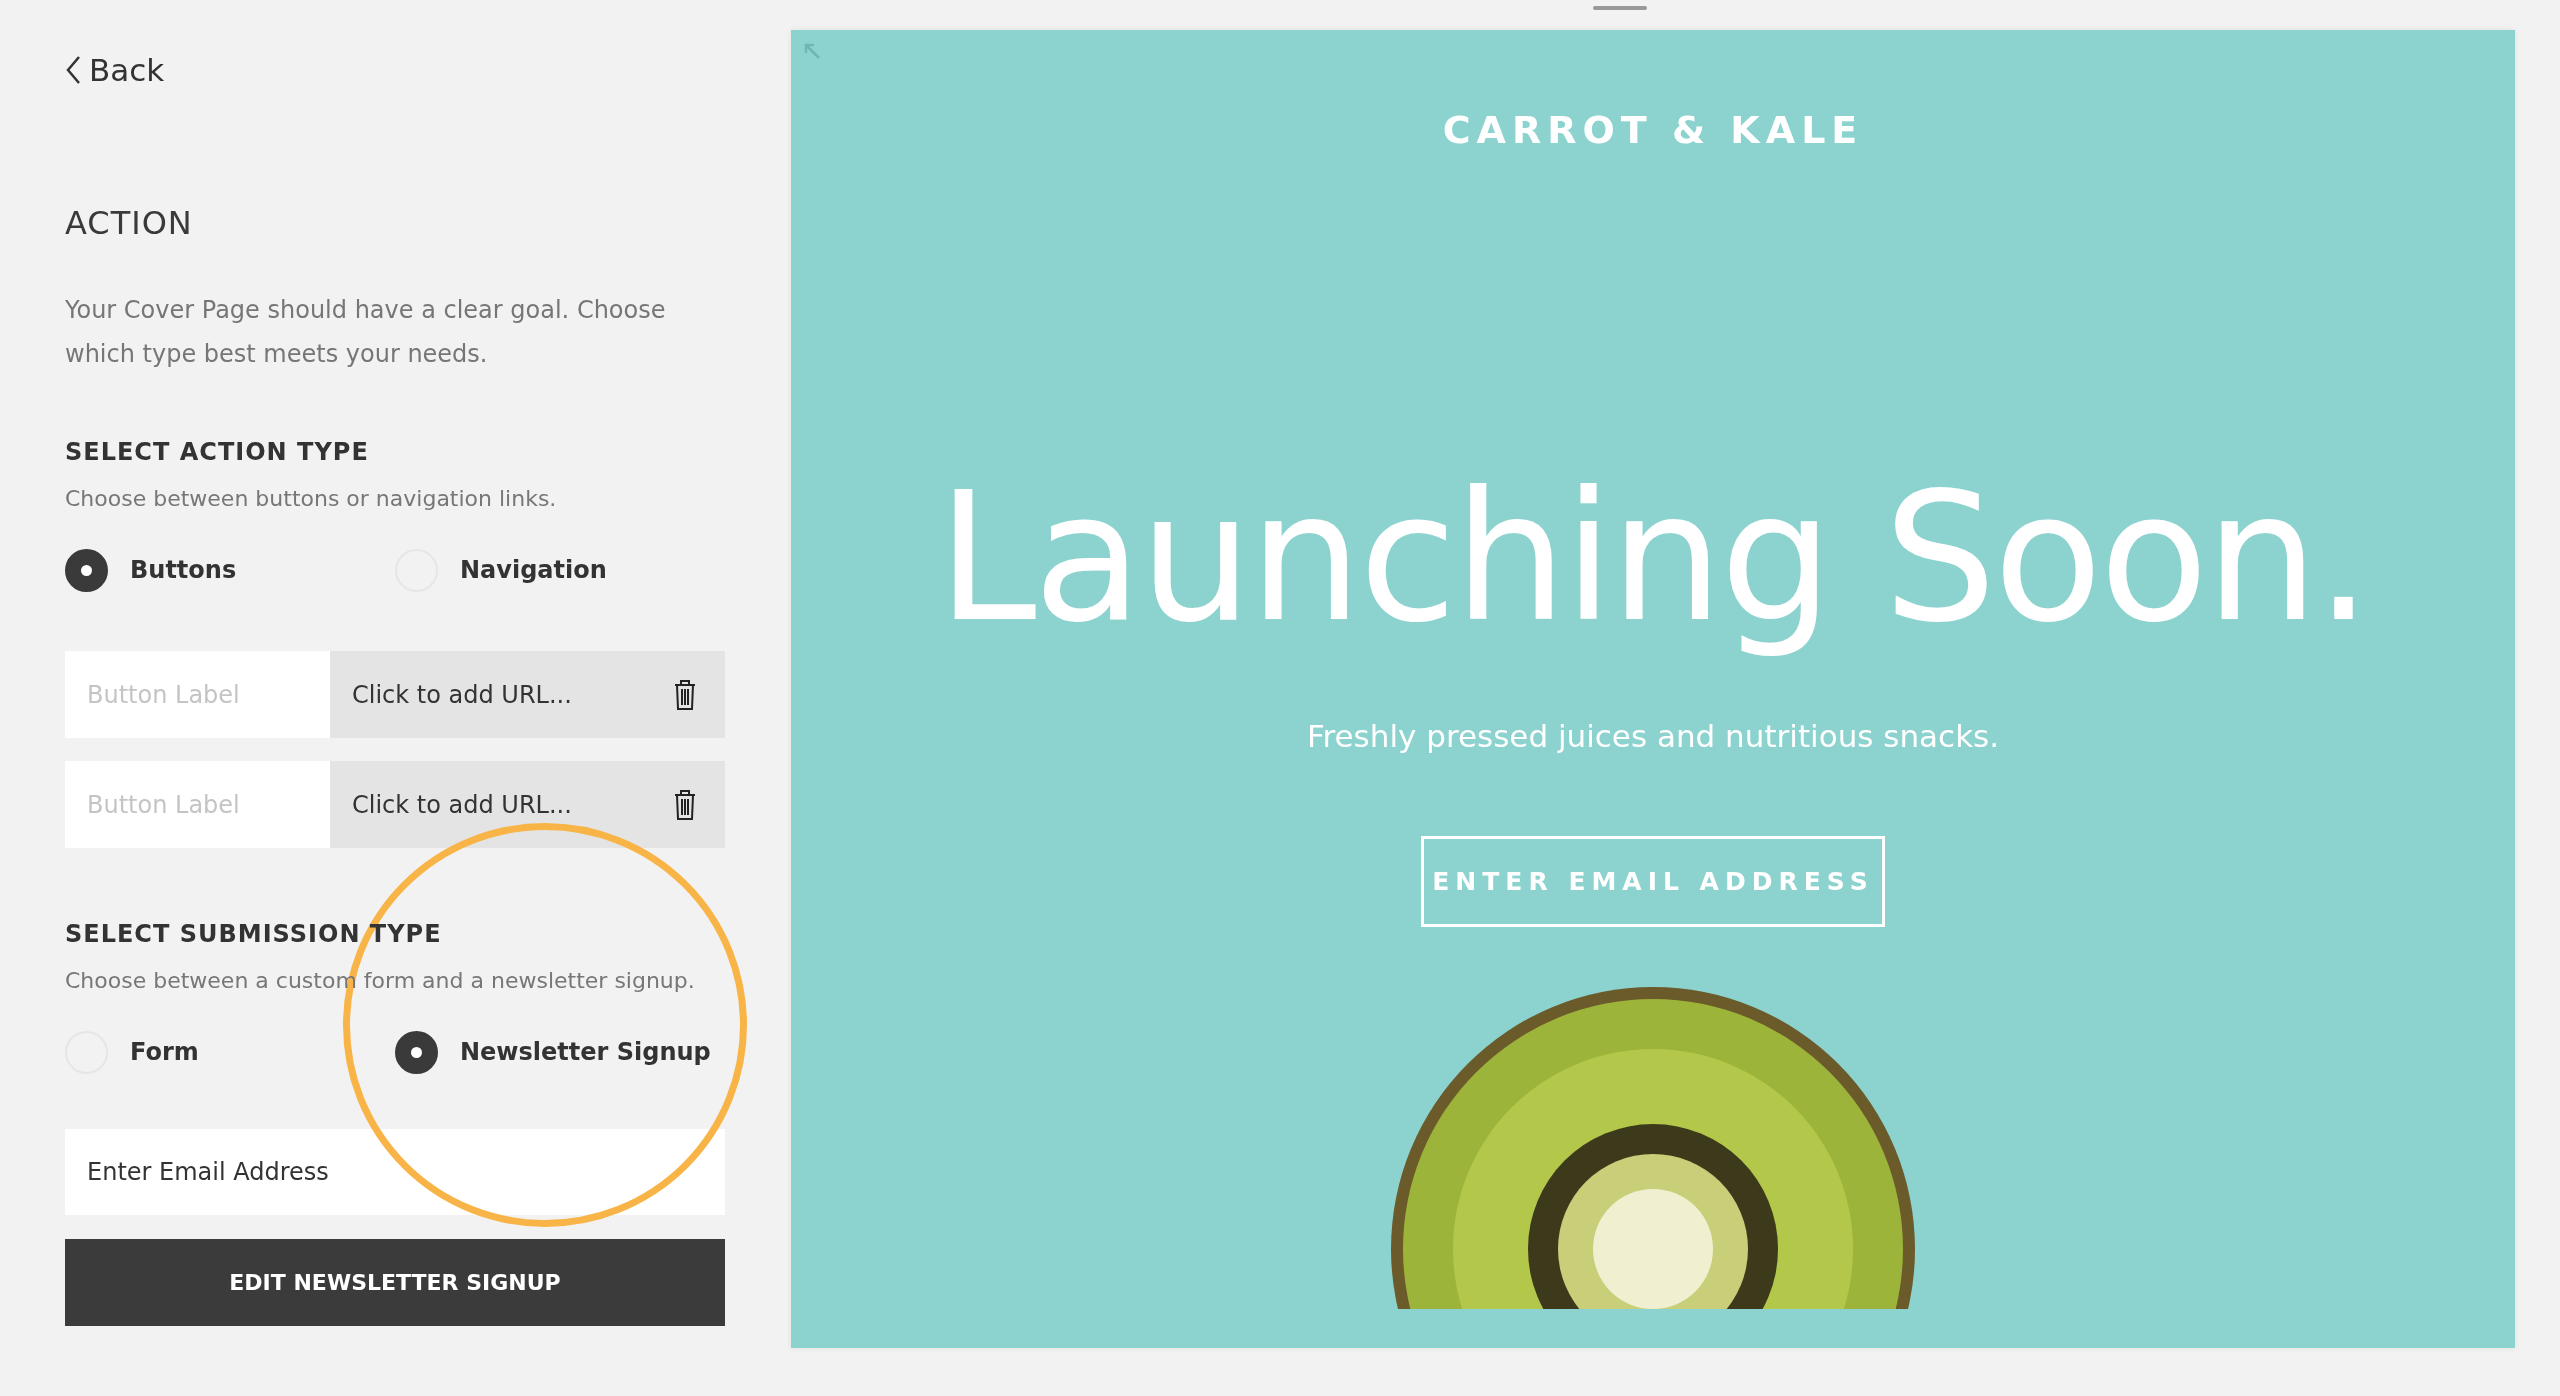  What do you see at coordinates (1620, 8) in the screenshot?
I see `resize-handle` at bounding box center [1620, 8].